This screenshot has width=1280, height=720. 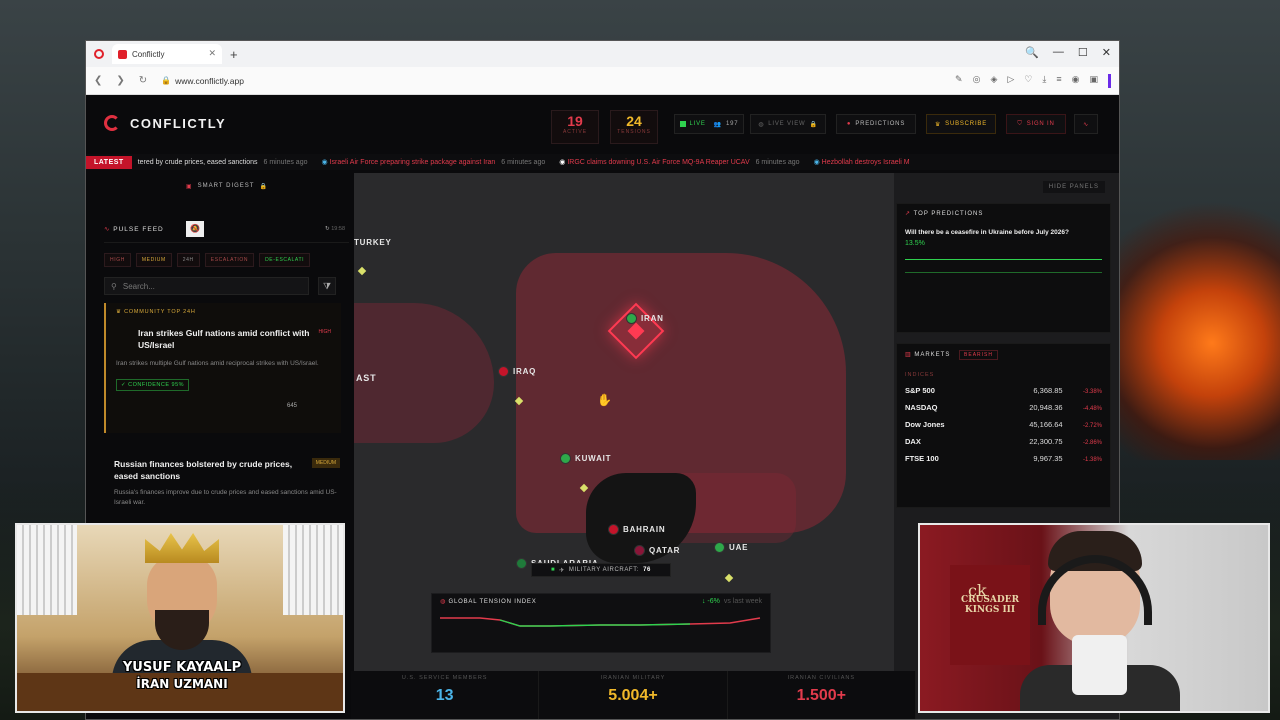 What do you see at coordinates (445, 695) in the screenshot?
I see `stat-us-service: U.S. SERVICE MEMBERS 13` at bounding box center [445, 695].